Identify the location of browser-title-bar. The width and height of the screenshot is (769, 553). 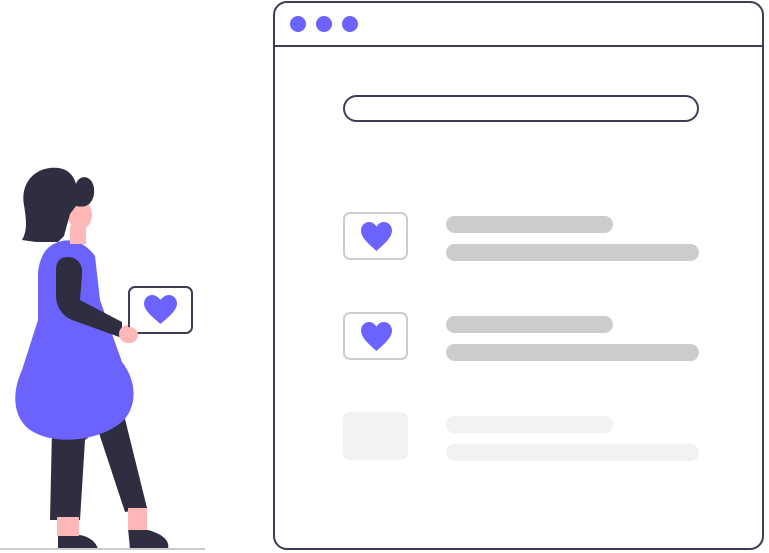
(518, 25).